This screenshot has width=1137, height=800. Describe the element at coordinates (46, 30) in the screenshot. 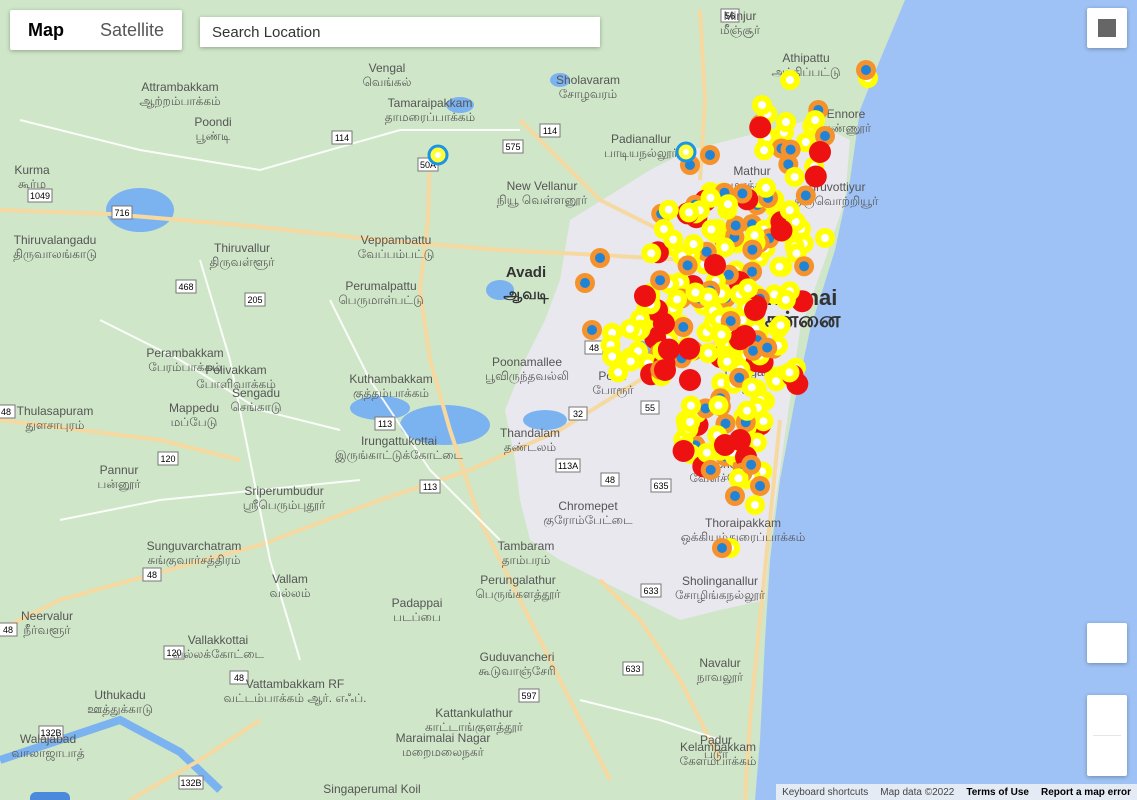

I see `map-type-map-button: Map` at that location.